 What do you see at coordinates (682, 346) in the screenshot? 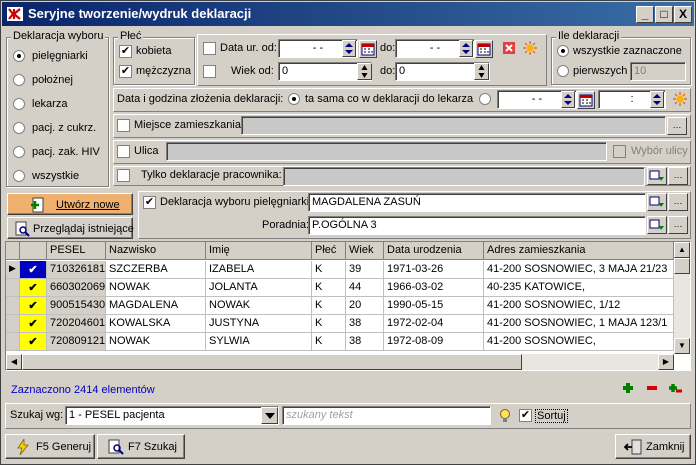
I see `scroll-down-button: ▼` at bounding box center [682, 346].